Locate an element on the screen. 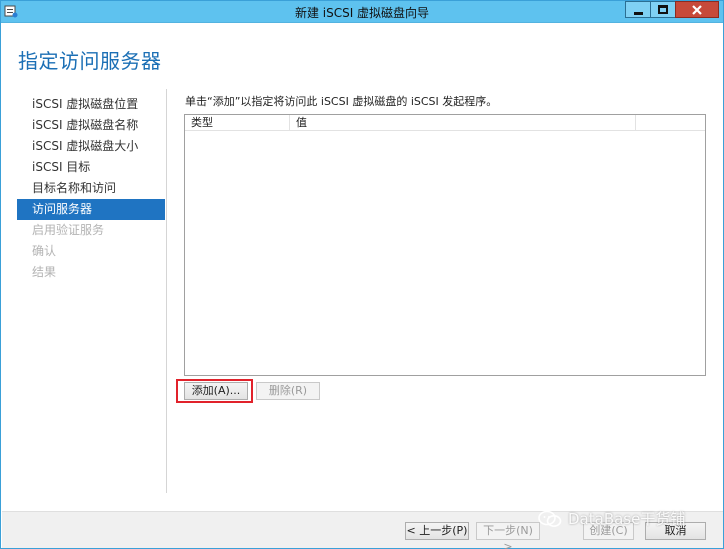  close-button is located at coordinates (697, 9).